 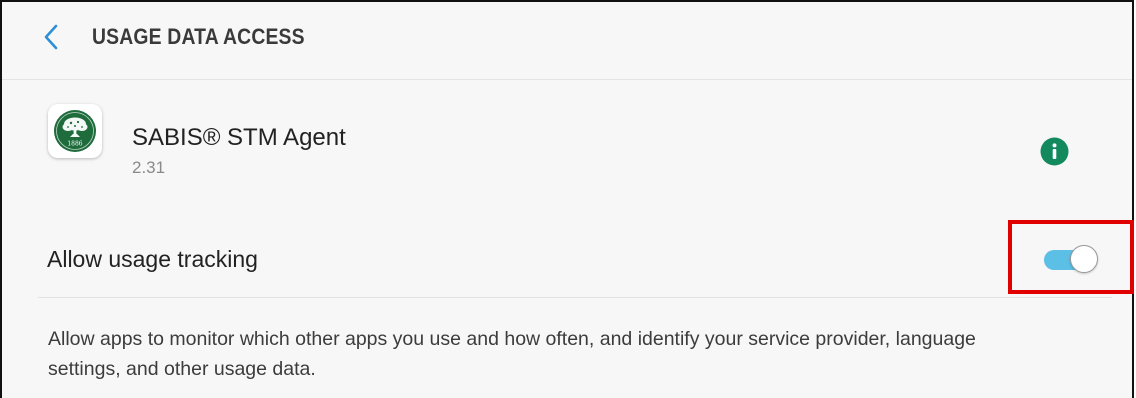 I want to click on toggle-label: Allow usage tracking, so click(x=152, y=259).